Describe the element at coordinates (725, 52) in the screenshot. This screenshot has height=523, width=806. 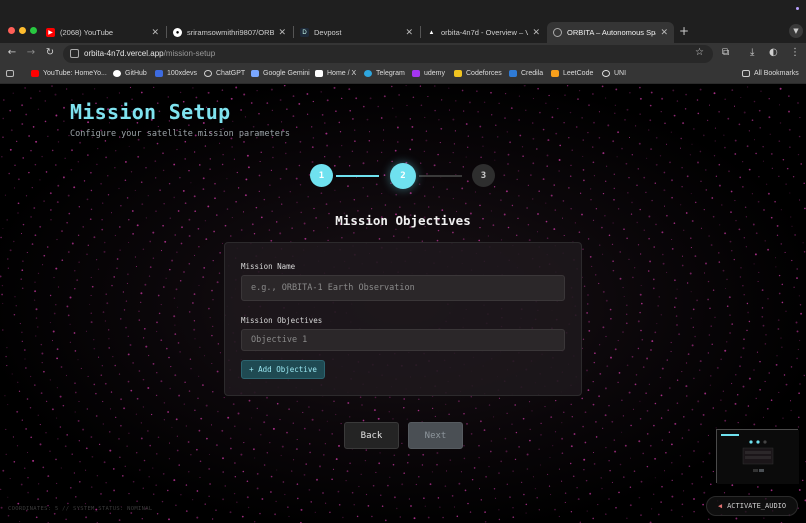
I see `extensions-icon: ⧉` at that location.